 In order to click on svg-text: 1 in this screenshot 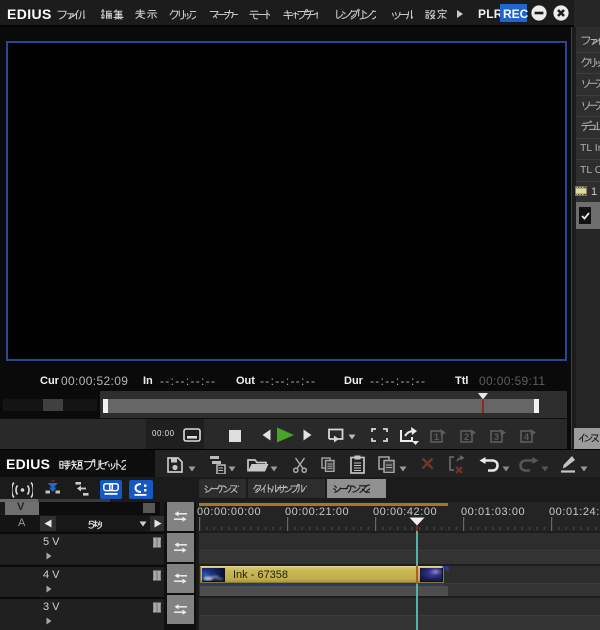, I will do `click(436, 437)`.